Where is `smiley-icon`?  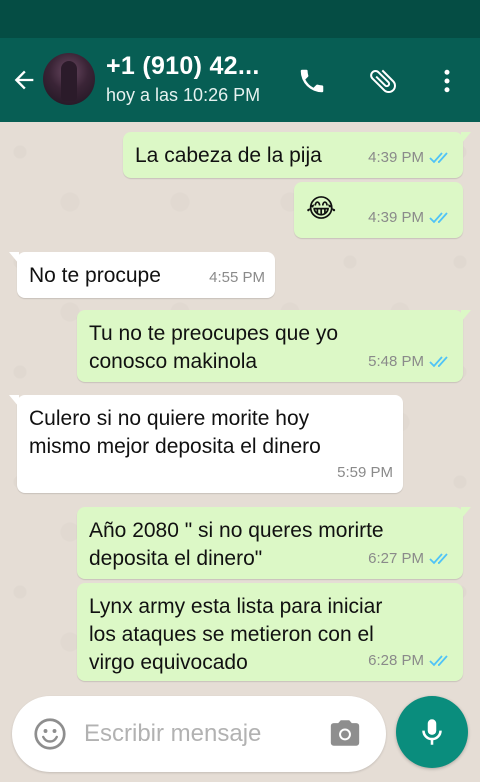
smiley-icon is located at coordinates (50, 734).